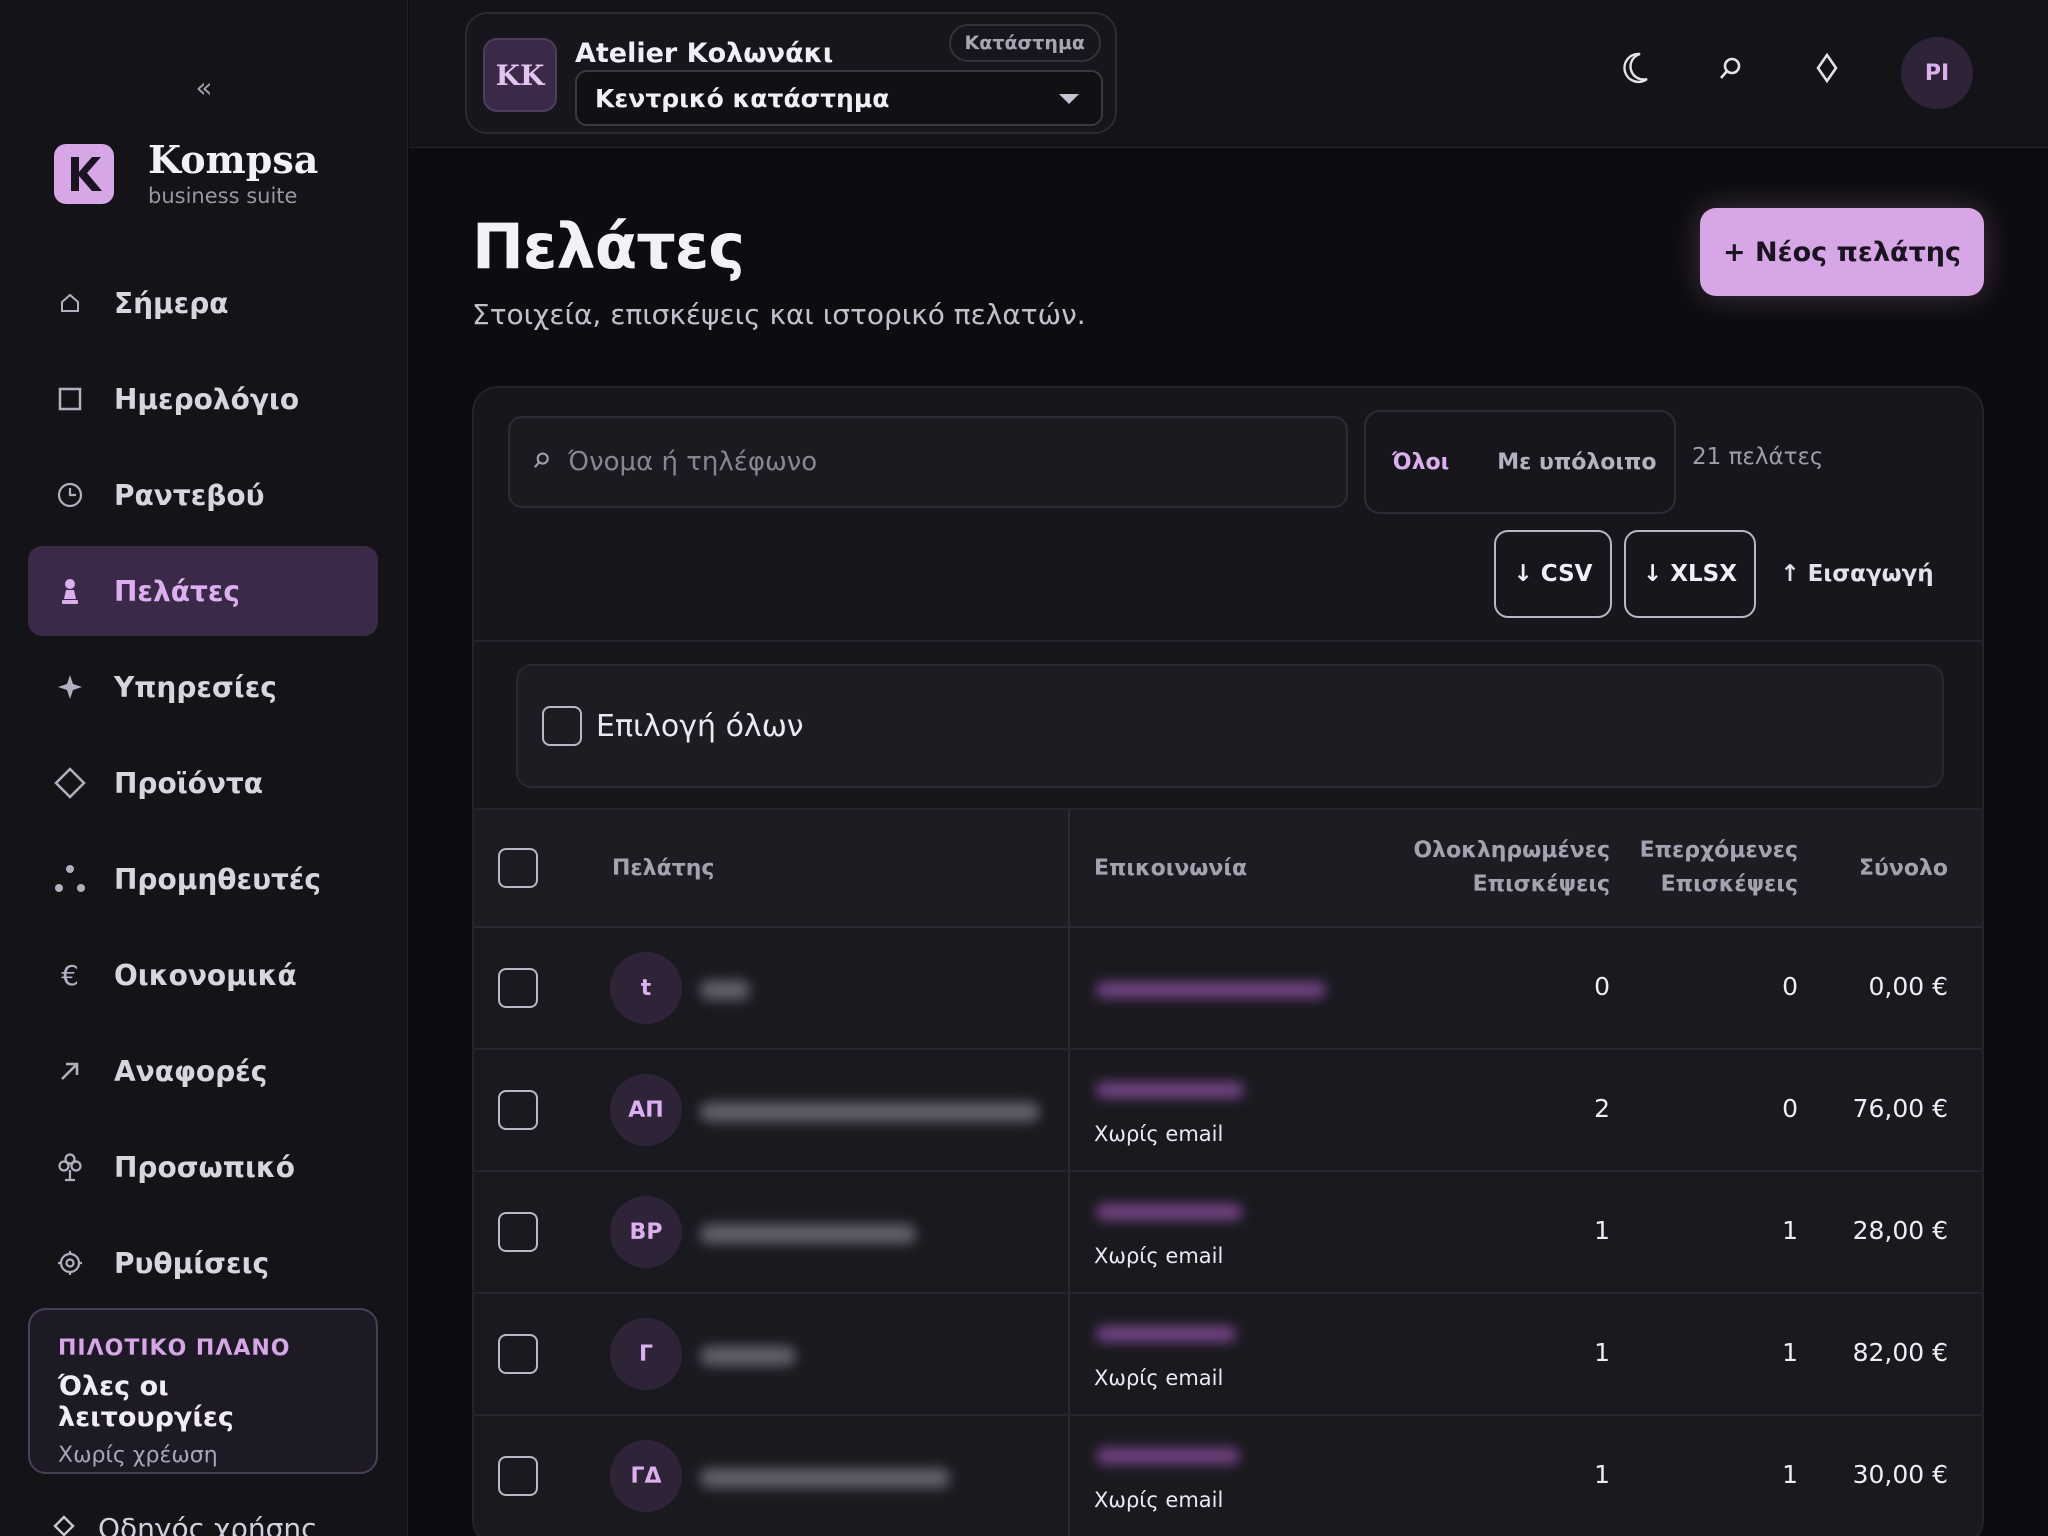 This screenshot has height=1536, width=2048. I want to click on moon-icon, so click(1635, 70).